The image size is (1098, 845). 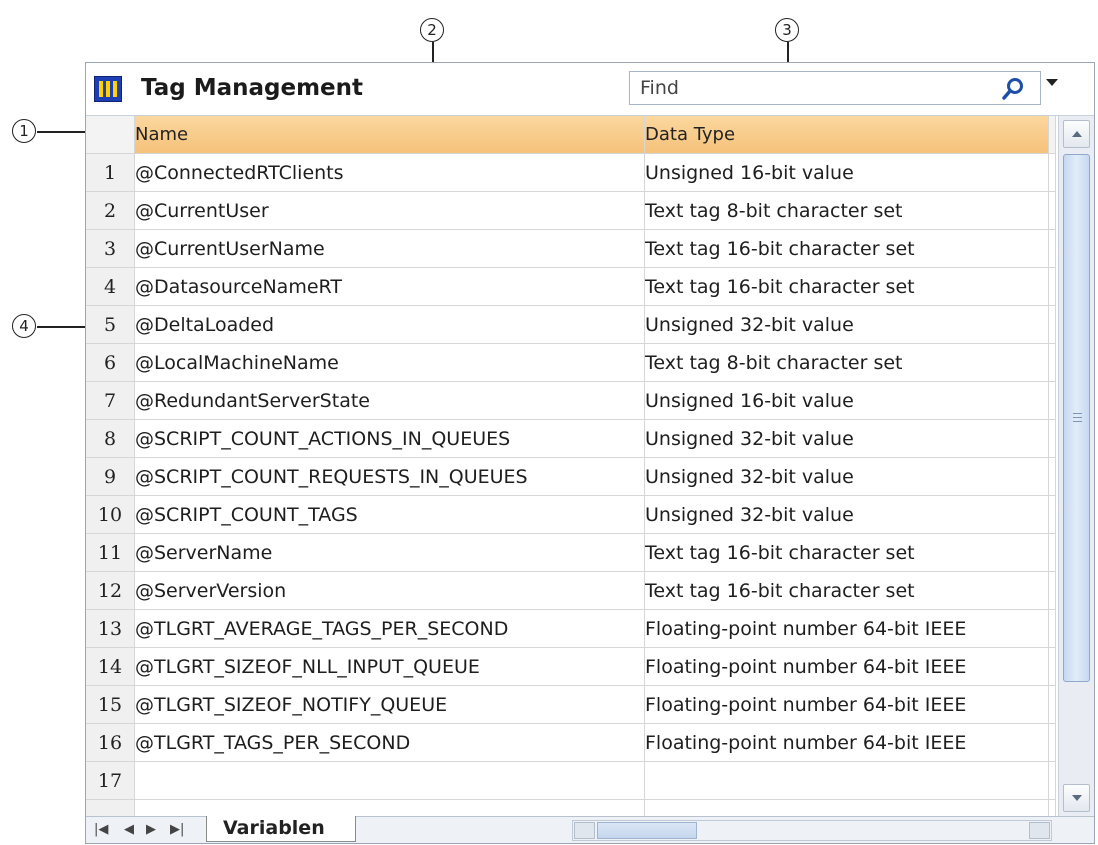 I want to click on tag-name-cell: @DatasourceNameRT, so click(x=389, y=286).